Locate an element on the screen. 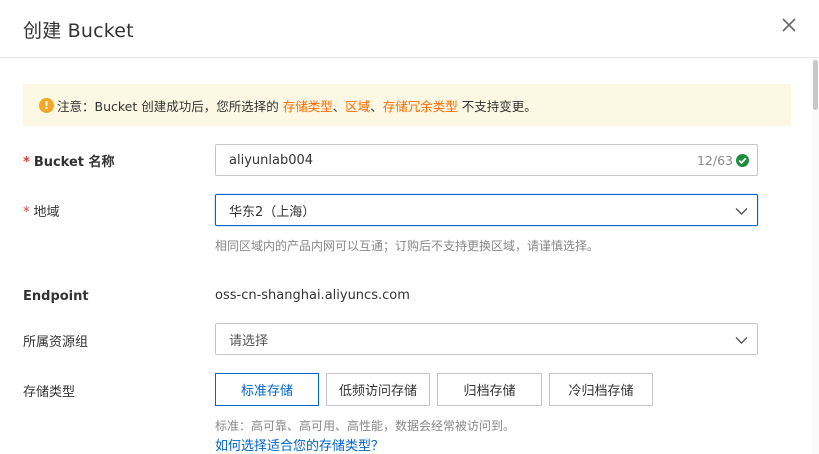 This screenshot has height=454, width=819. storage-class-hint: 标准：高可靠、高可用、高性能，数据会经常被访问到。 is located at coordinates (365, 426).